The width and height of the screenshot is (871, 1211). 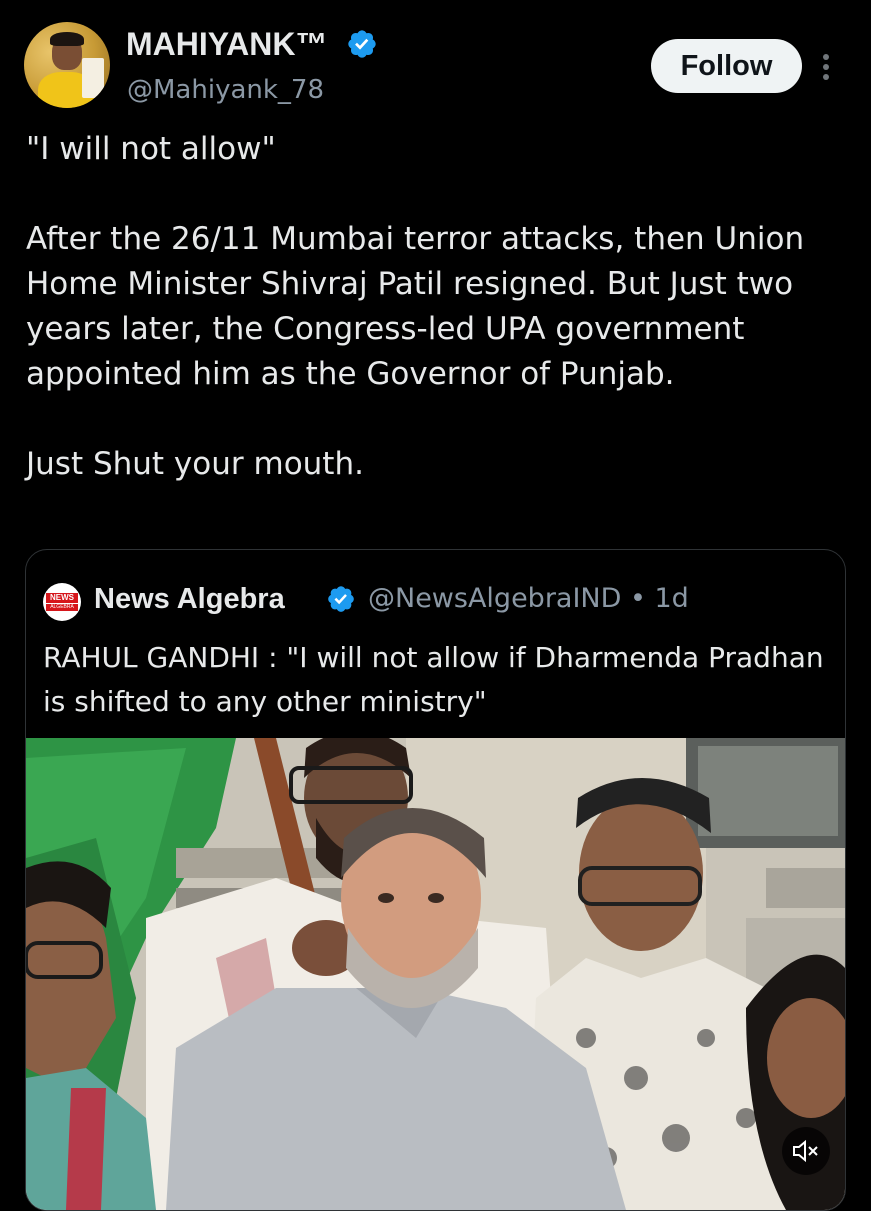 What do you see at coordinates (225, 90) in the screenshot?
I see `author-handle: @Mahiyank_78` at bounding box center [225, 90].